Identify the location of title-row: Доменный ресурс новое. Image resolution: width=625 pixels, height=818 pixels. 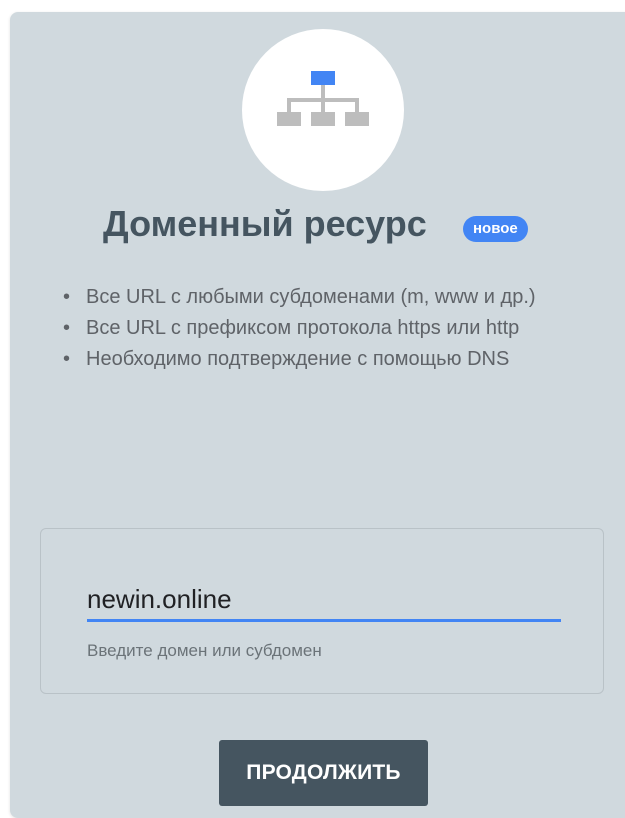
(317, 225).